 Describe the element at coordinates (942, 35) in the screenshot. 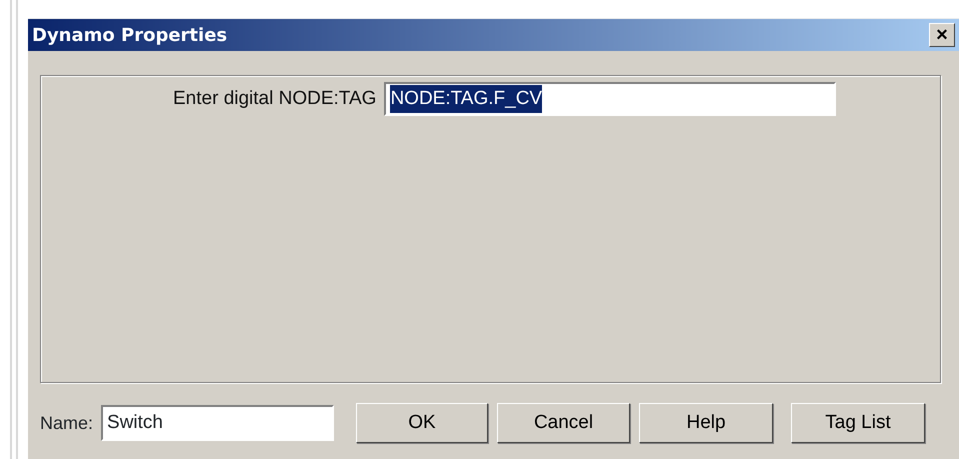

I see `close-button: ×` at that location.